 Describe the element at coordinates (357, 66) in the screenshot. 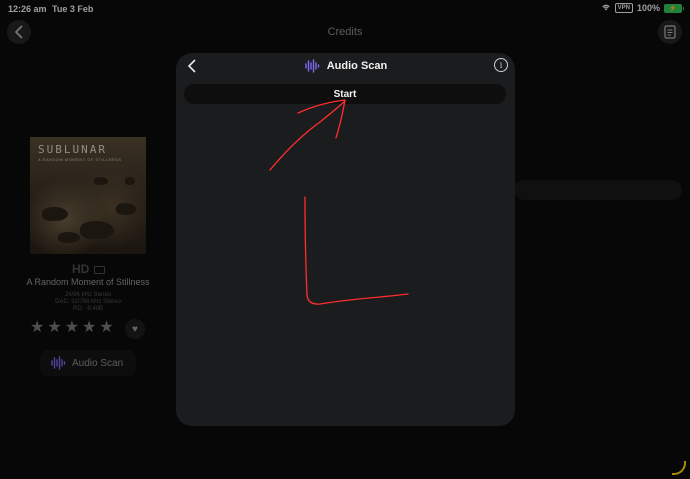

I see `modal-title: Audio Scan` at that location.